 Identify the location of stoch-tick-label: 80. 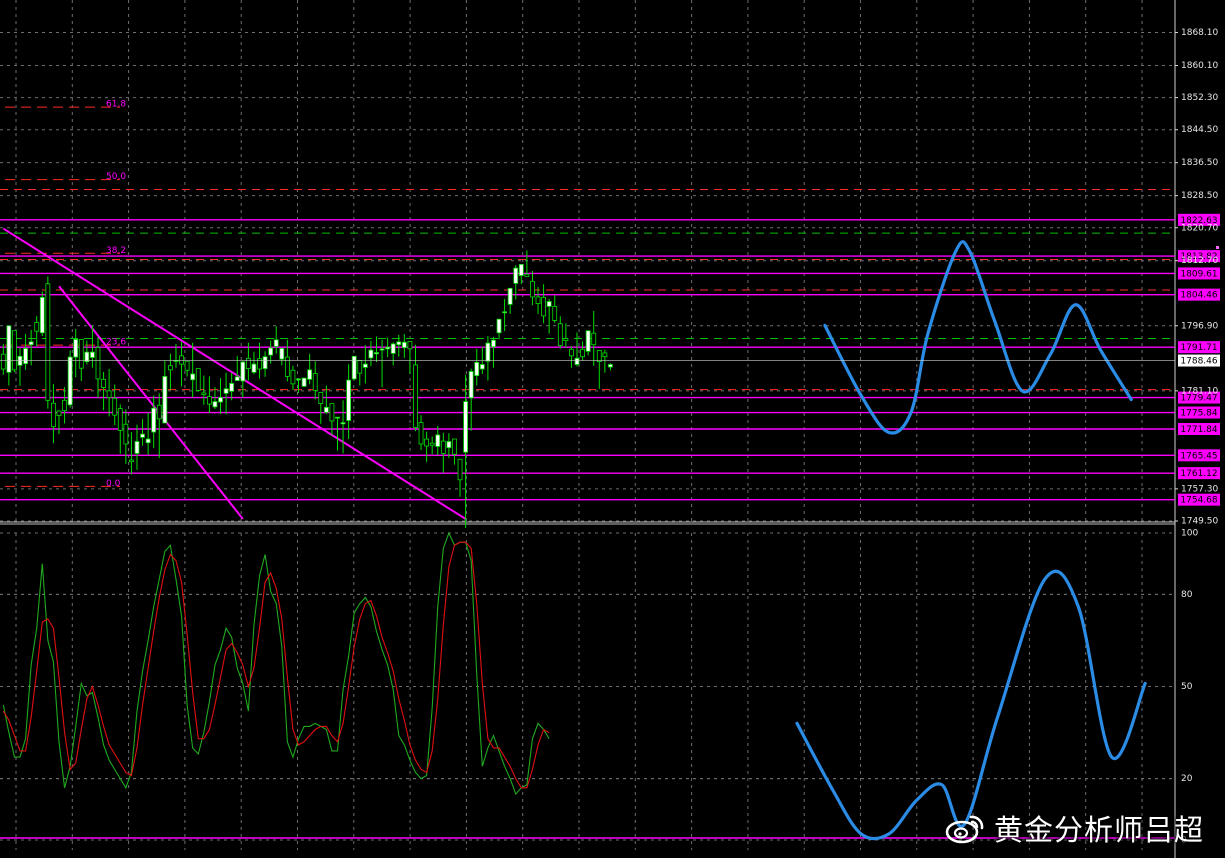
(1187, 595).